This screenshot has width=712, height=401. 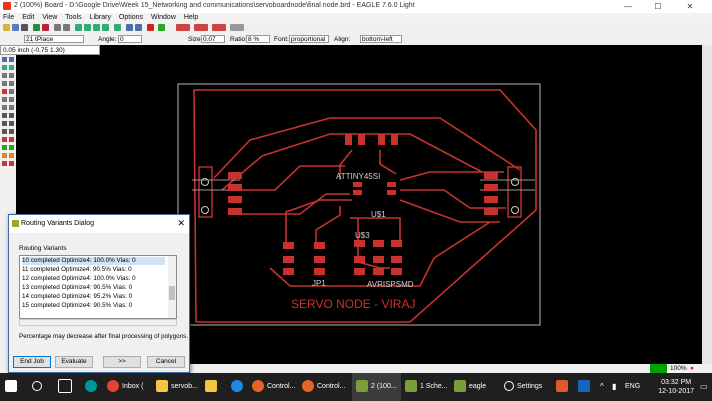 What do you see at coordinates (11, 115) in the screenshot?
I see `text-tool-icon` at bounding box center [11, 115].